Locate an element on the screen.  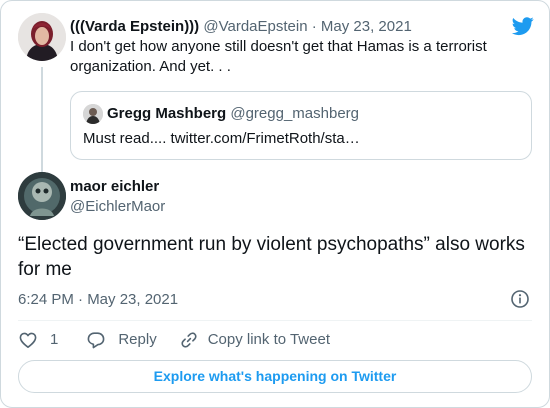
copy-link-button: Copy link to Tweet is located at coordinates (254, 340).